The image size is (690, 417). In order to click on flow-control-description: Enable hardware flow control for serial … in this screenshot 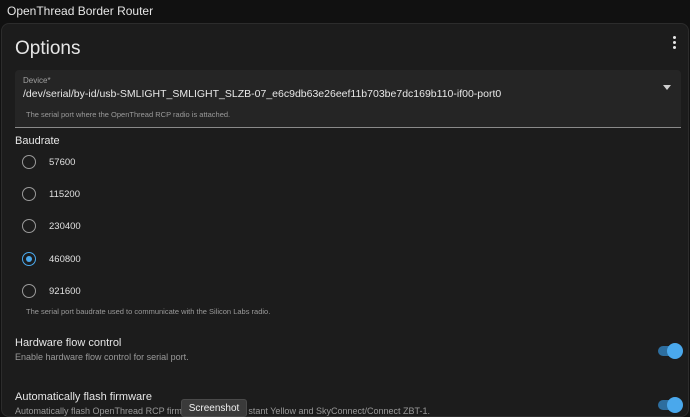, I will do `click(102, 357)`.